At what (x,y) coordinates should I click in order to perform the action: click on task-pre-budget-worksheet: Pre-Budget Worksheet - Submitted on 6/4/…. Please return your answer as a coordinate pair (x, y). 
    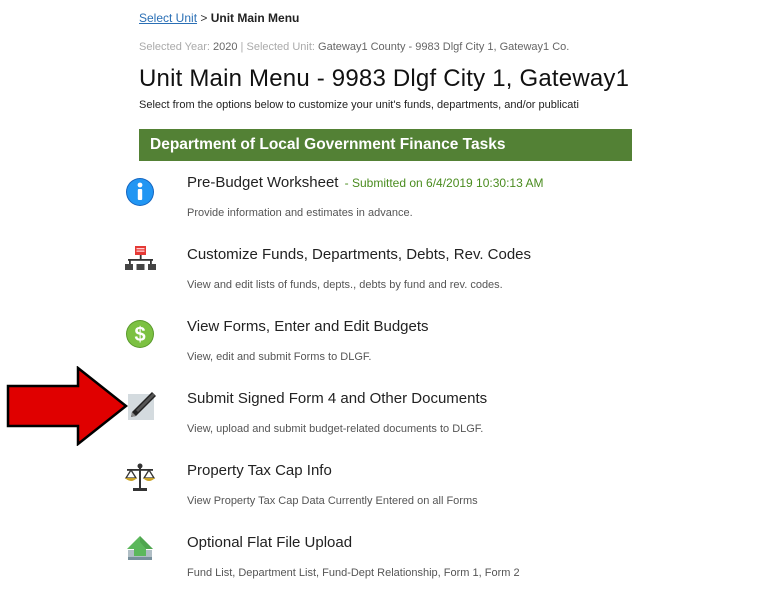
    Looking at the image, I should click on (382, 202).